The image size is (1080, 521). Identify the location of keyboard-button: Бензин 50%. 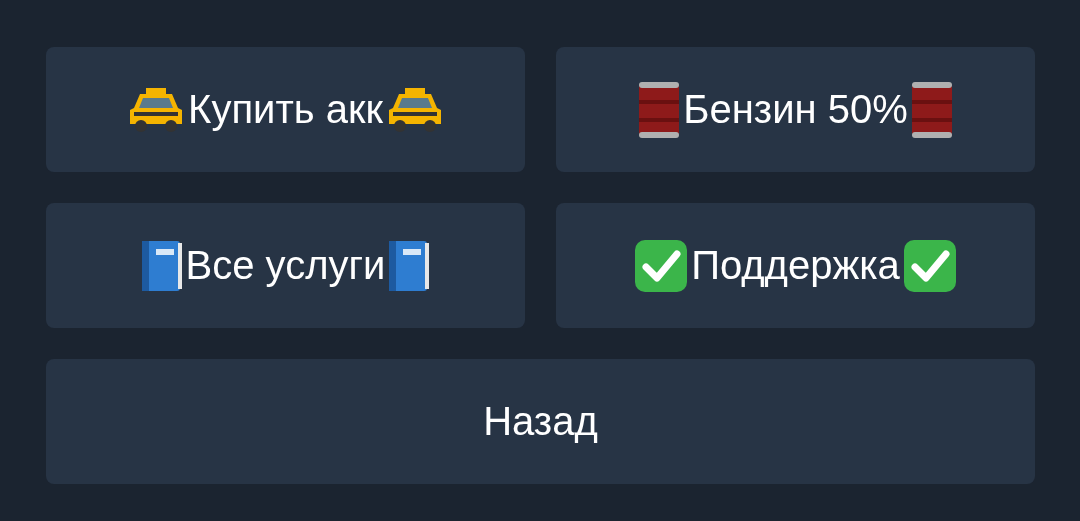
(795, 109).